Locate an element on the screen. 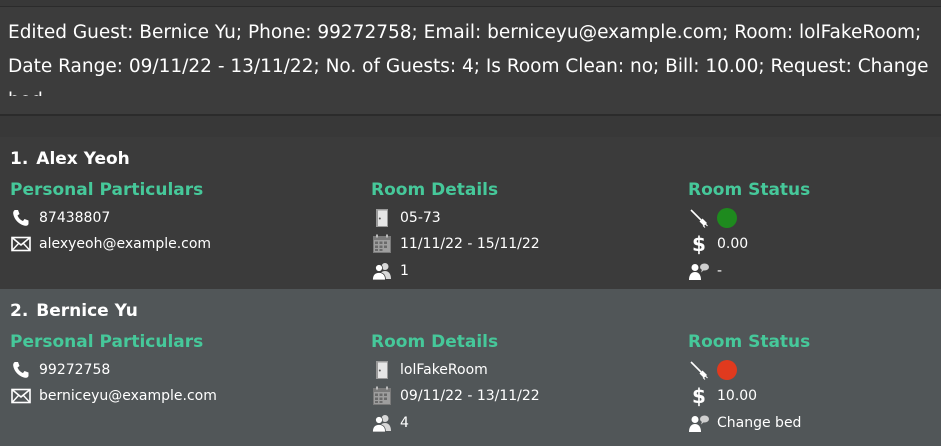  request-row: Change bed is located at coordinates (744, 423).